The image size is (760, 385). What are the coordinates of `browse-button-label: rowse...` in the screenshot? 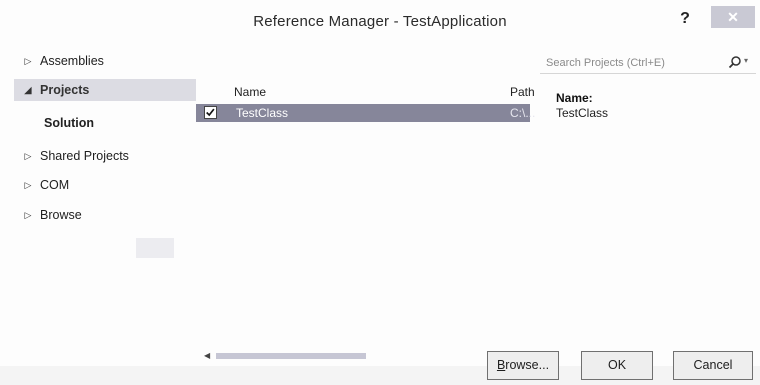 It's located at (527, 365).